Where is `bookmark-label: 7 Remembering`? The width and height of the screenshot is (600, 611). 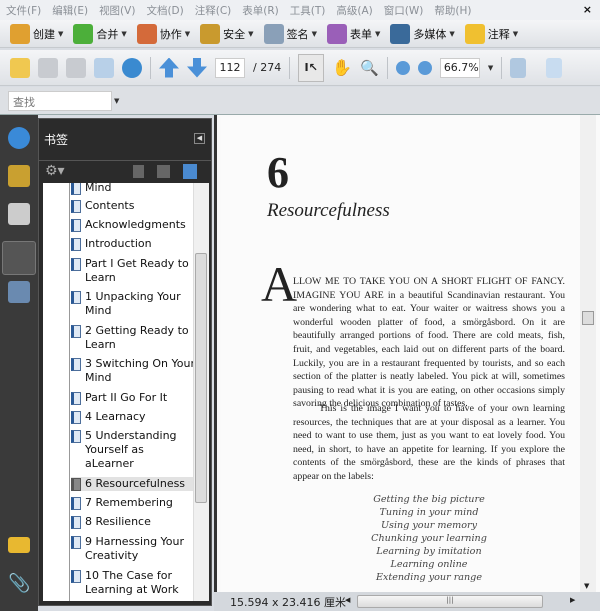 bookmark-label: 7 Remembering is located at coordinates (129, 502).